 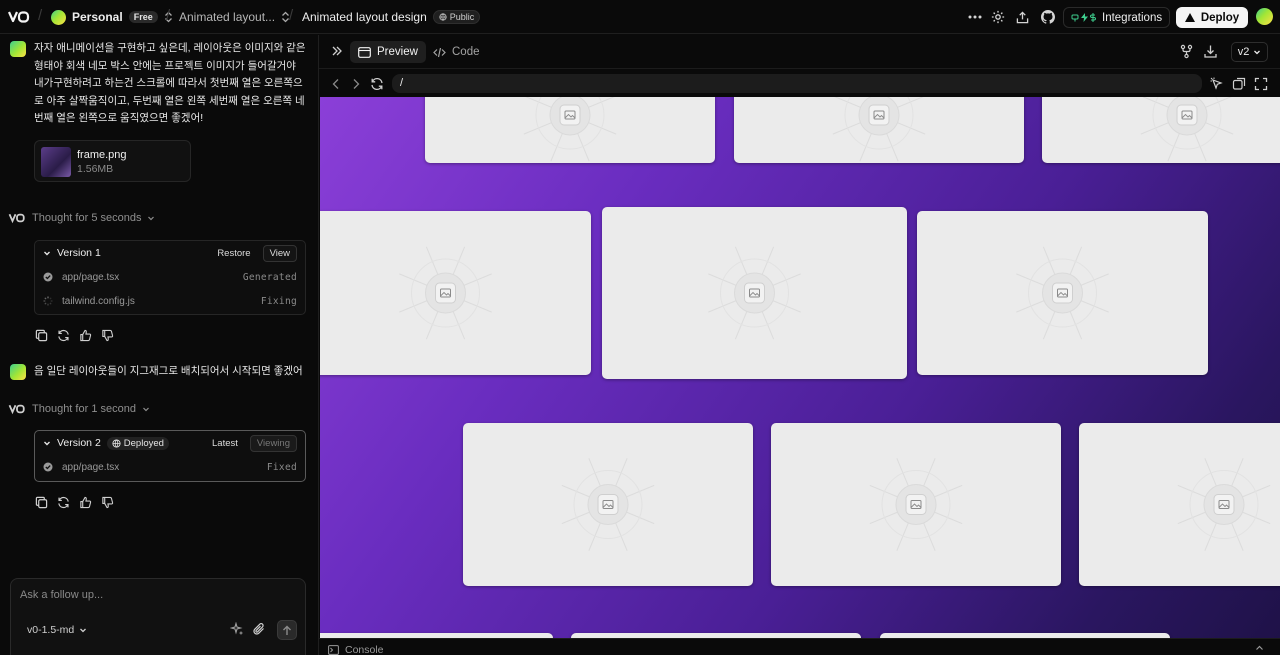 What do you see at coordinates (273, 443) in the screenshot?
I see `viewing-button: Viewing` at bounding box center [273, 443].